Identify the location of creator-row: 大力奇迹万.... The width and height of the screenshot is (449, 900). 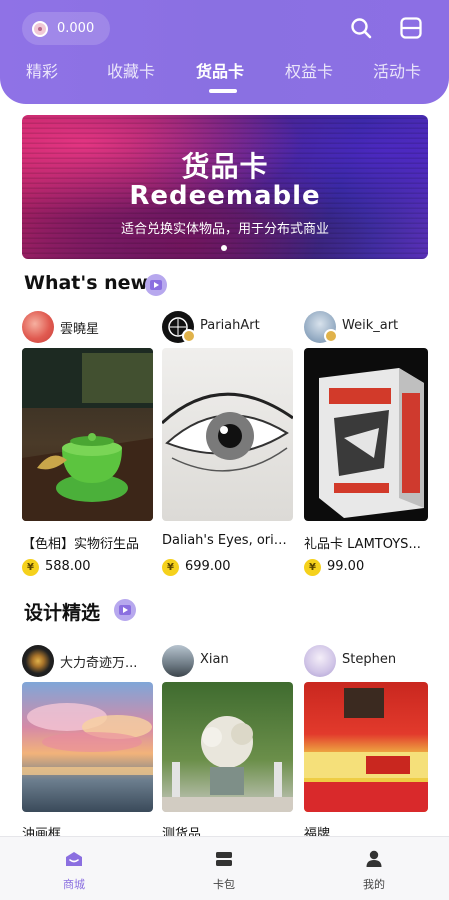
(87, 661).